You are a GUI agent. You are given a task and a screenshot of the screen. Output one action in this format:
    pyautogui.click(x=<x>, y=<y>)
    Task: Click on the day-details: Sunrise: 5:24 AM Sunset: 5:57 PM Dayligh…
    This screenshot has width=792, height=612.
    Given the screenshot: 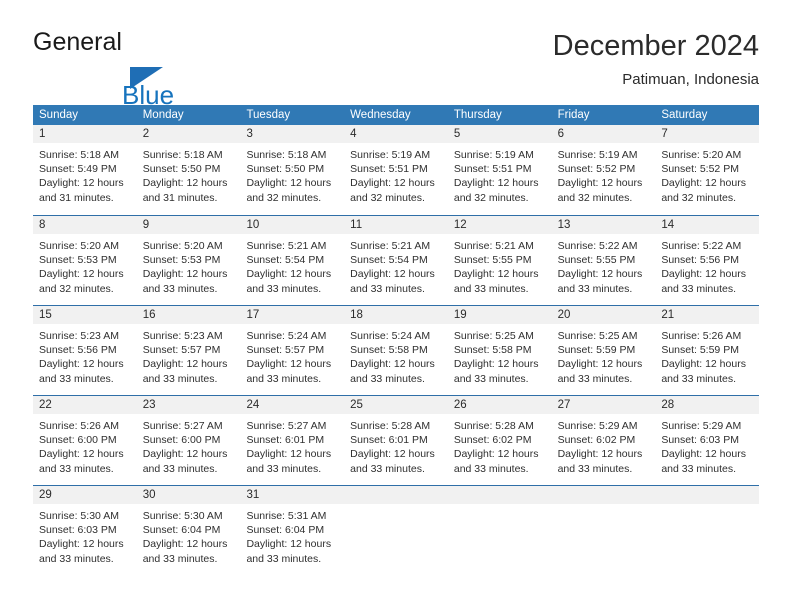 What is the action you would take?
    pyautogui.click(x=292, y=355)
    